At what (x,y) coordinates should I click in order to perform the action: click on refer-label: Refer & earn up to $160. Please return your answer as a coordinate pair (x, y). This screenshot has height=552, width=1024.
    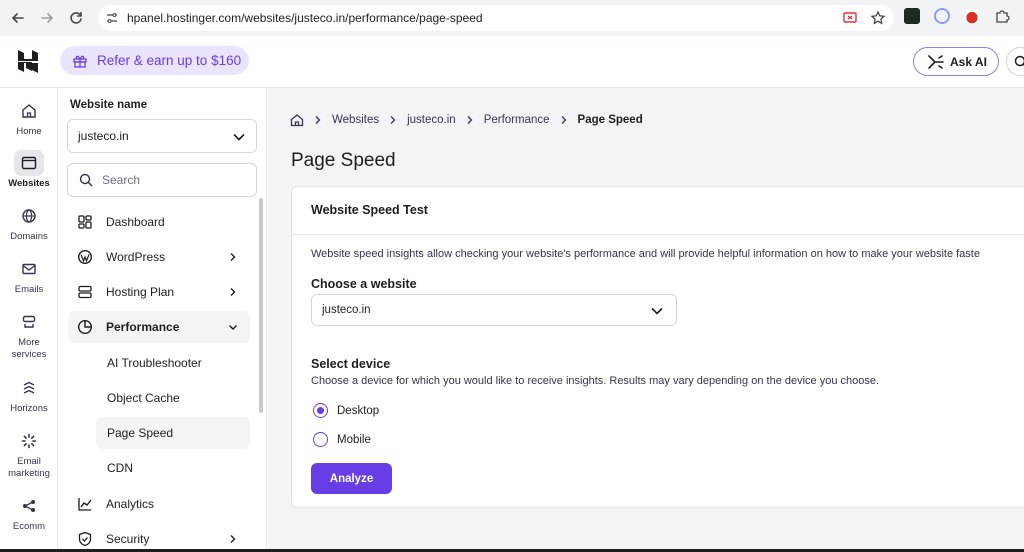
    Looking at the image, I should click on (169, 60).